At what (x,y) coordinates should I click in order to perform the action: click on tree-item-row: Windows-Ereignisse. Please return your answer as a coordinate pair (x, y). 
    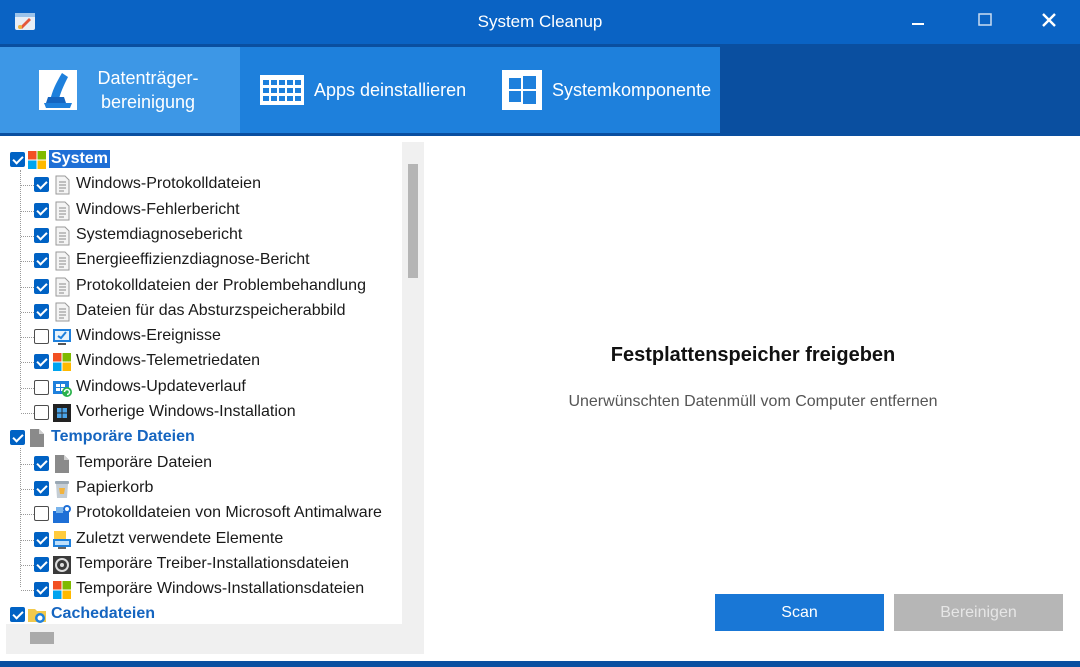
    Looking at the image, I should click on (204, 337).